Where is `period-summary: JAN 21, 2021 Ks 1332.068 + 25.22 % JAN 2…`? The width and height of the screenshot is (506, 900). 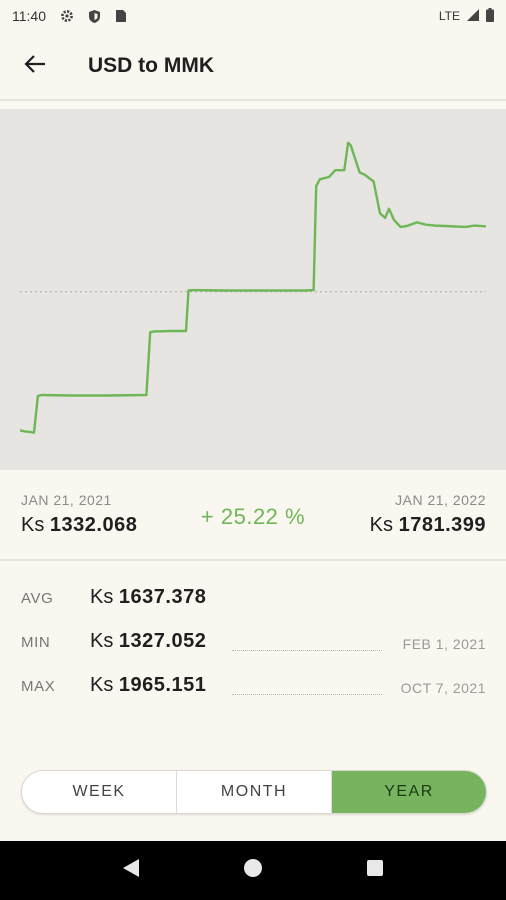
period-summary: JAN 21, 2021 Ks 1332.068 + 25.22 % JAN 2… is located at coordinates (253, 515).